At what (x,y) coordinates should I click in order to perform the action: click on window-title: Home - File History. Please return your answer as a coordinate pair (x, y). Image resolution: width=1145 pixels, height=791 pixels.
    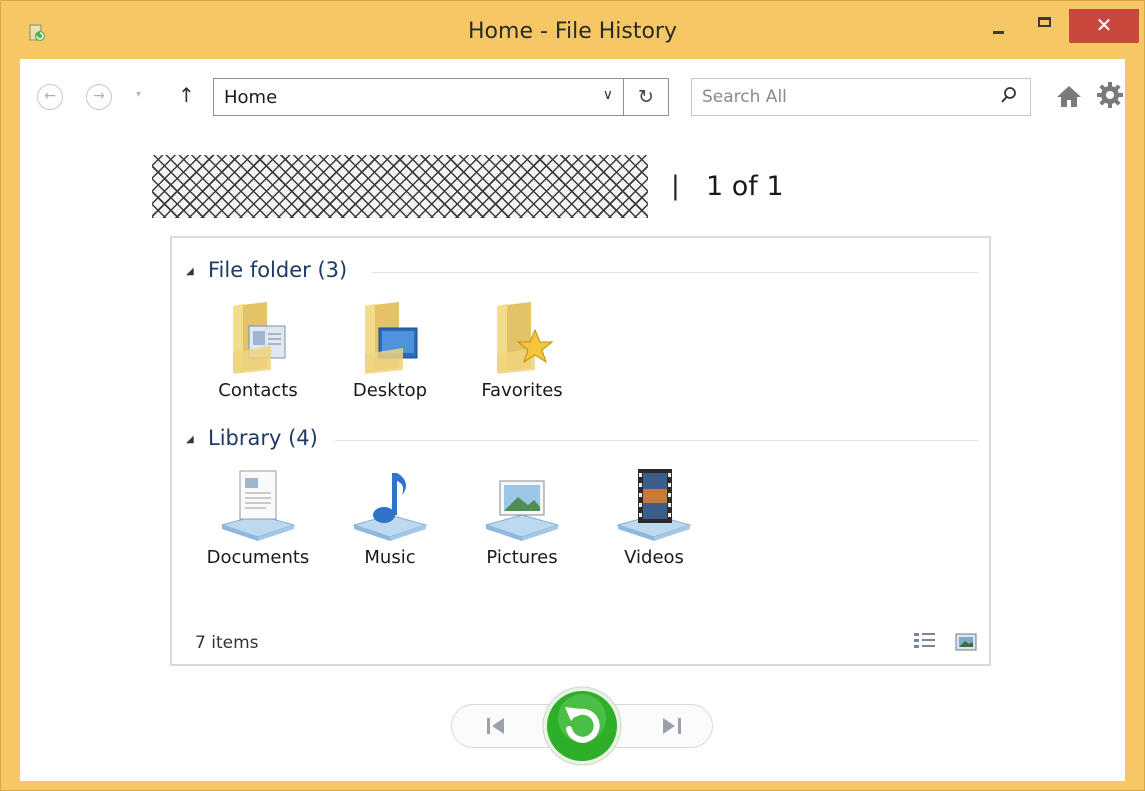
    Looking at the image, I should click on (572, 31).